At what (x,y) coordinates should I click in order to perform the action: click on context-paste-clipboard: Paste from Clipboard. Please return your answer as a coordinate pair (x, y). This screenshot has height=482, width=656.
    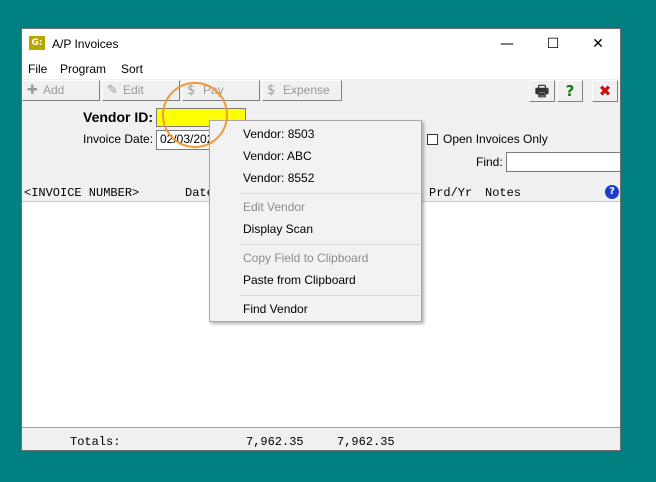
    Looking at the image, I should click on (299, 280).